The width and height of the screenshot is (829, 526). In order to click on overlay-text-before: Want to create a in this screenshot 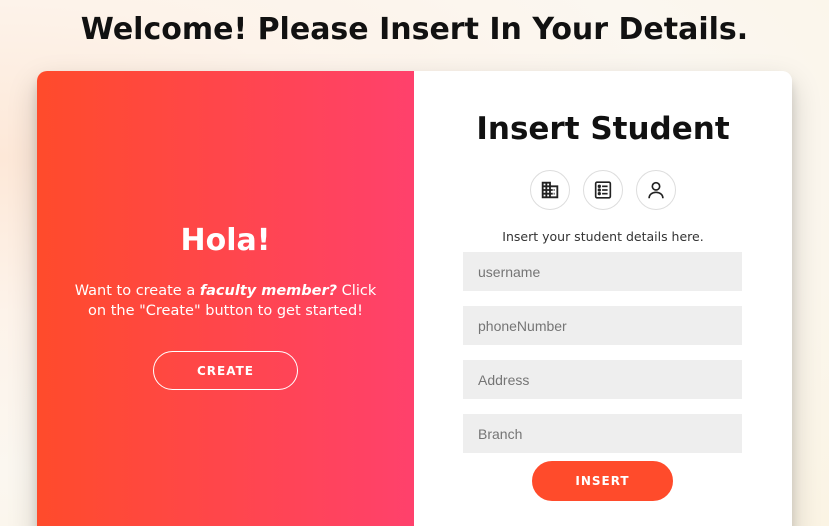, I will do `click(137, 291)`.